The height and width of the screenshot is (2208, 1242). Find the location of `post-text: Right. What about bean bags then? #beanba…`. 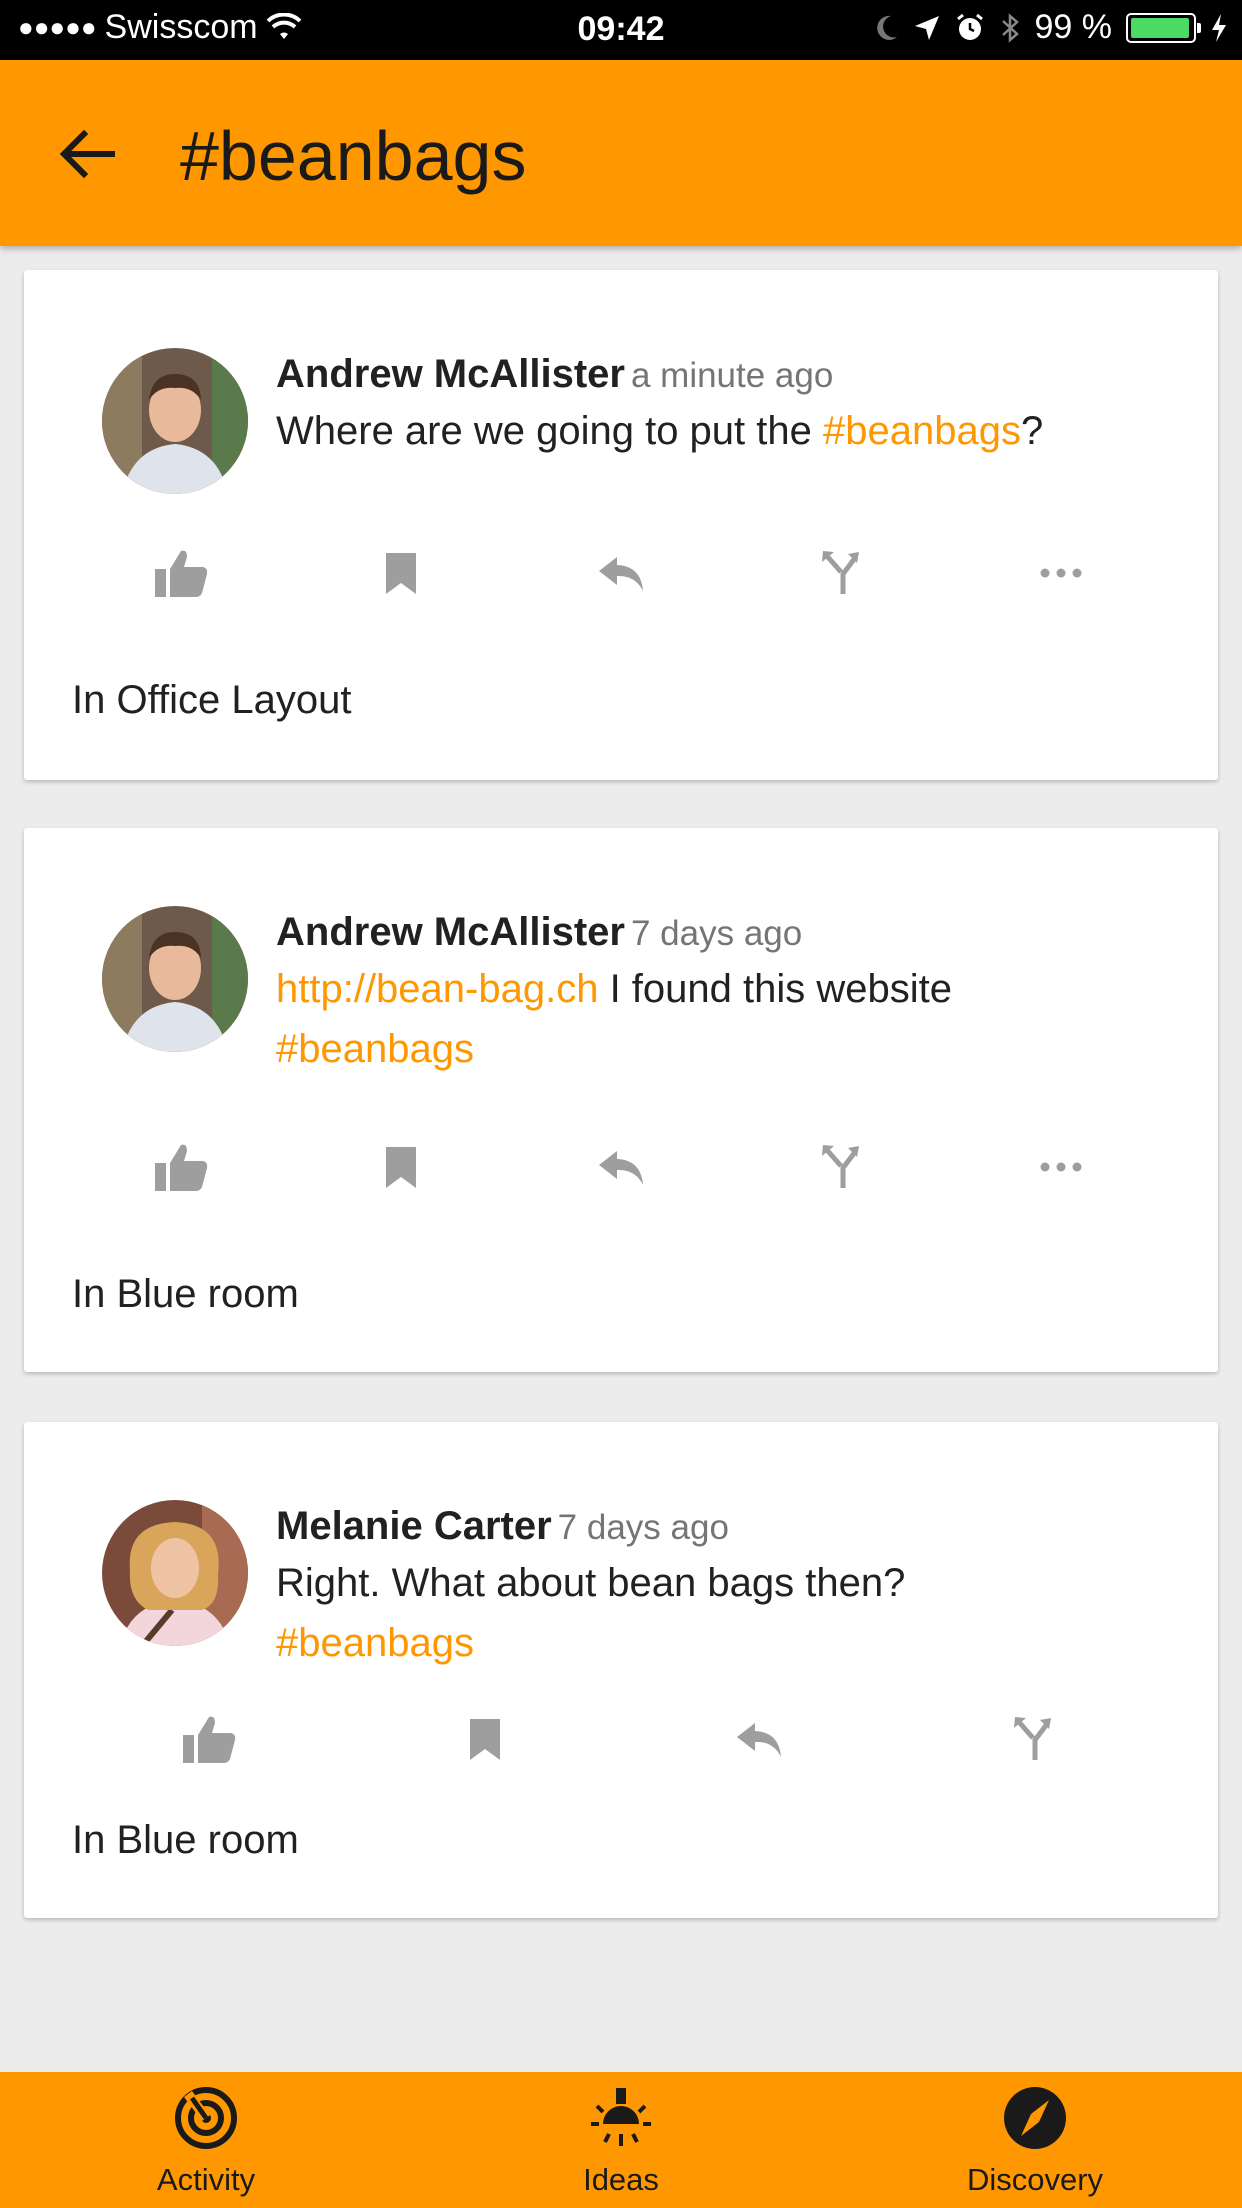

post-text: Right. What about bean bags then? #beanba… is located at coordinates (727, 1613).